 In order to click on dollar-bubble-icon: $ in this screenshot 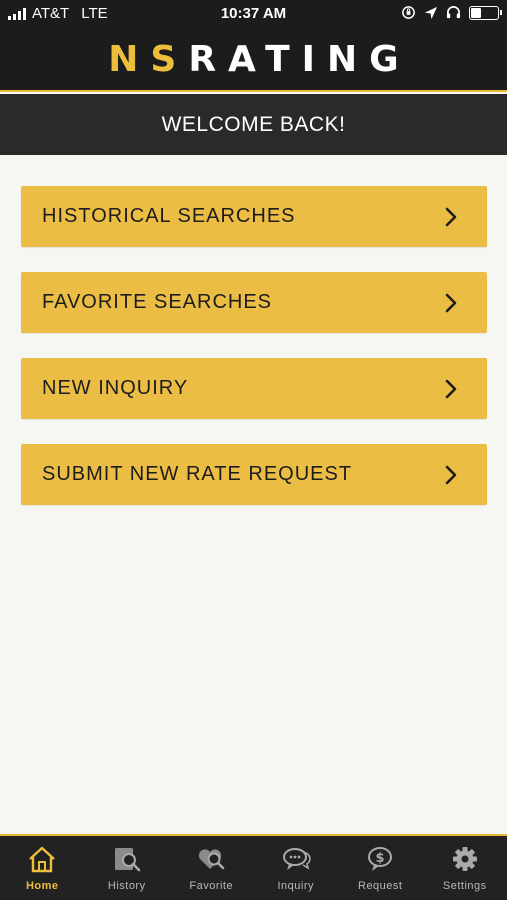, I will do `click(380, 859)`.